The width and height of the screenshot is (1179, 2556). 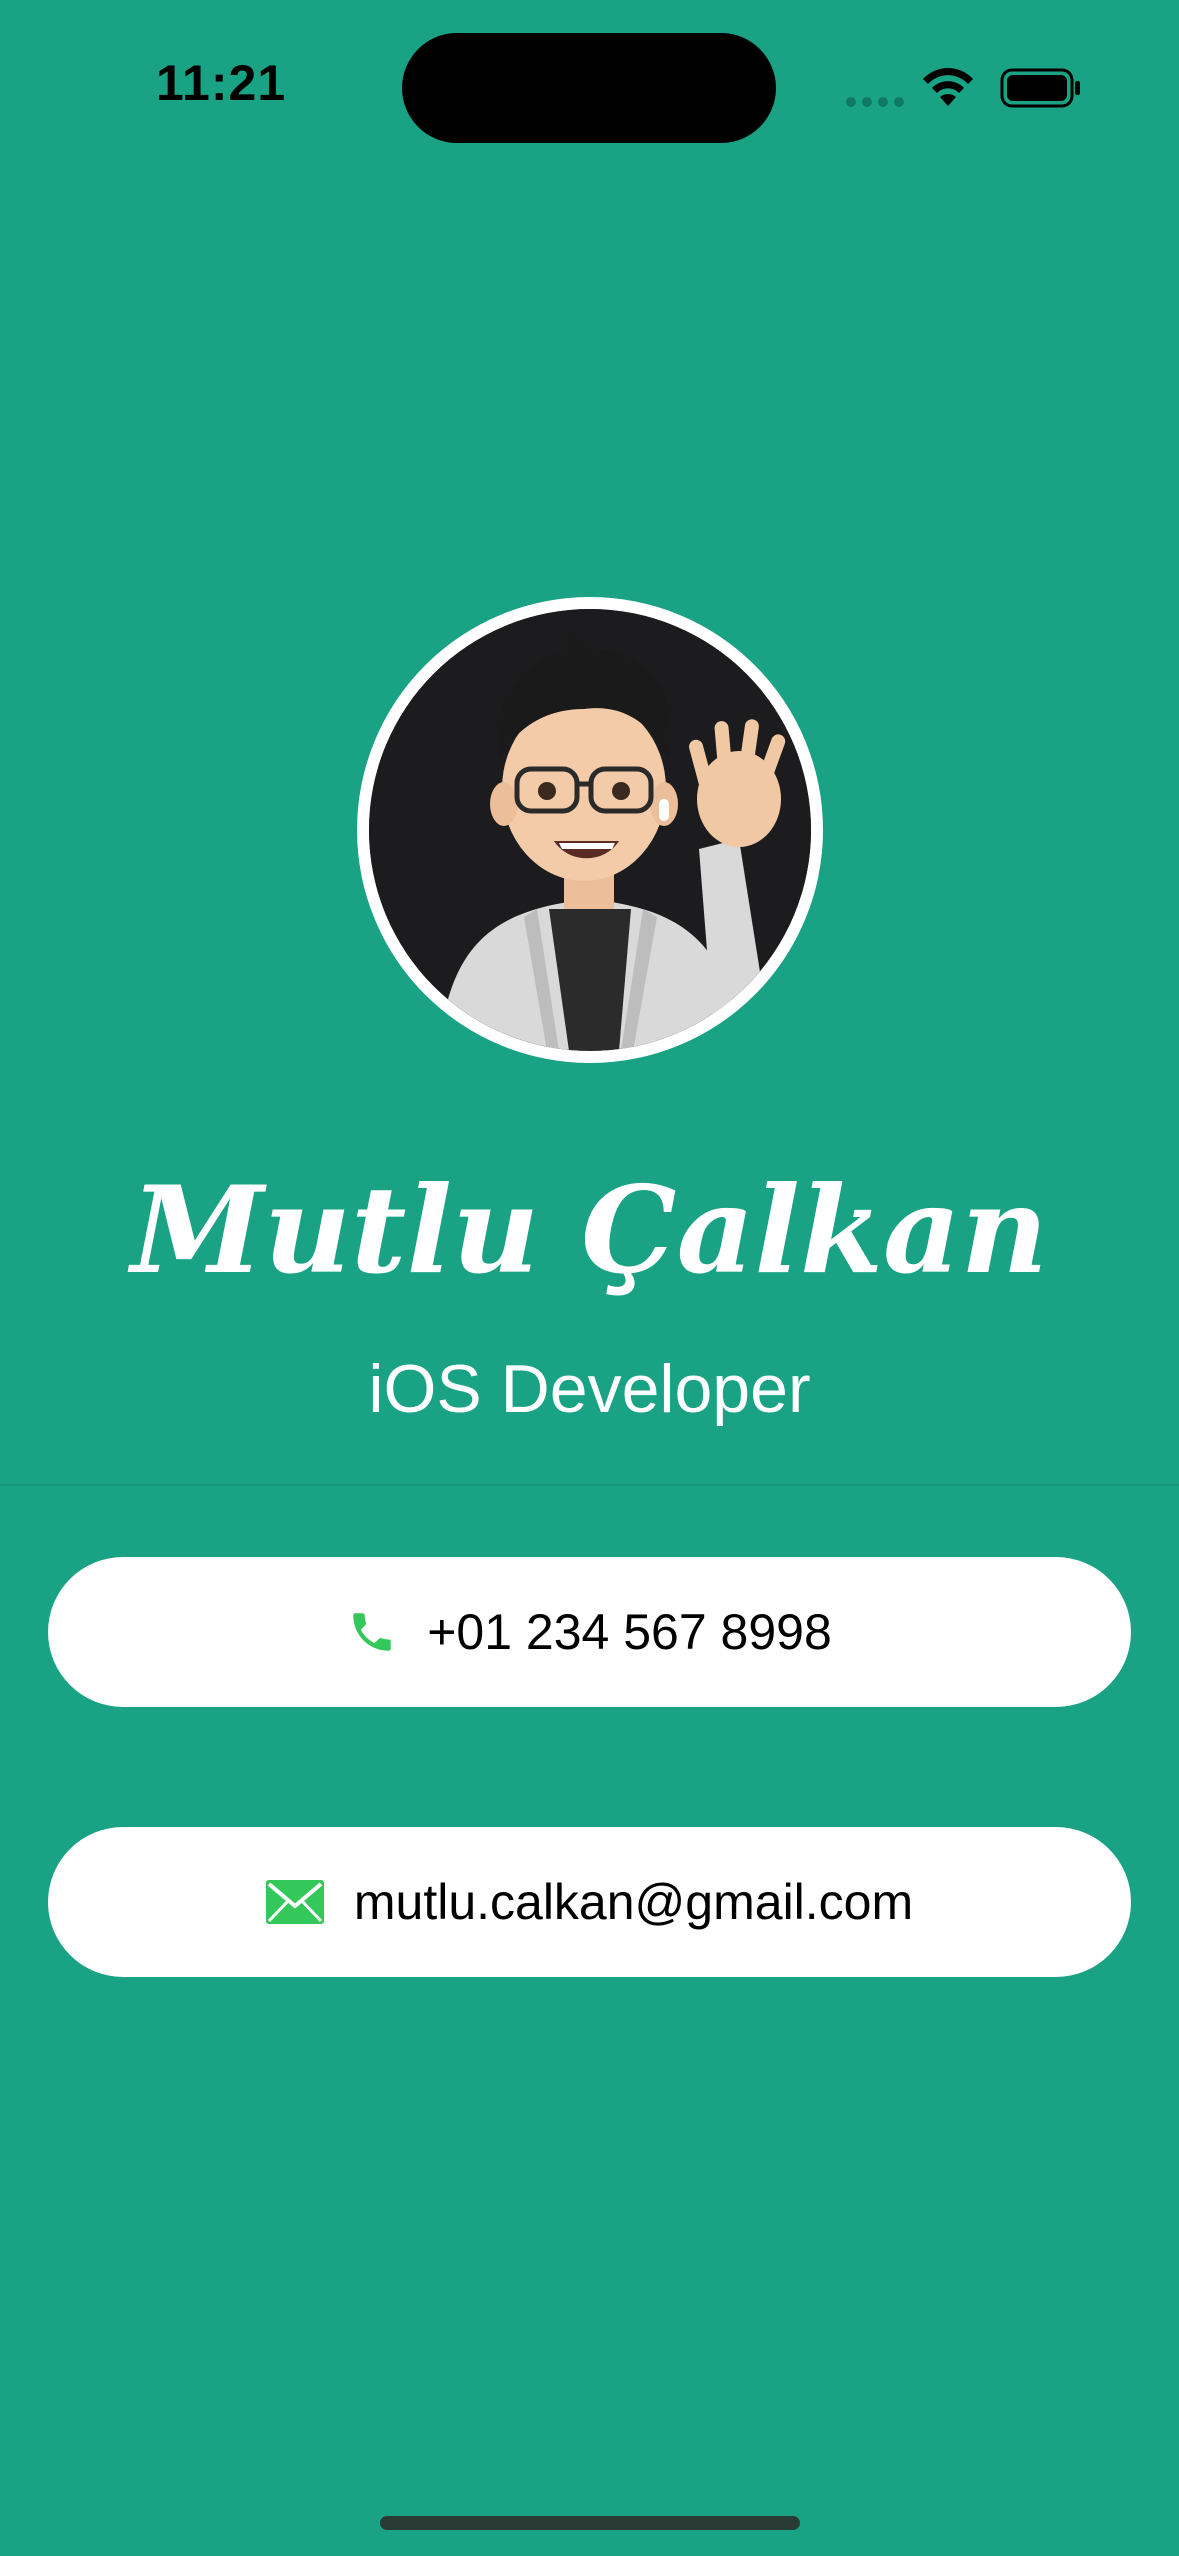 I want to click on divider, so click(x=589, y=1485).